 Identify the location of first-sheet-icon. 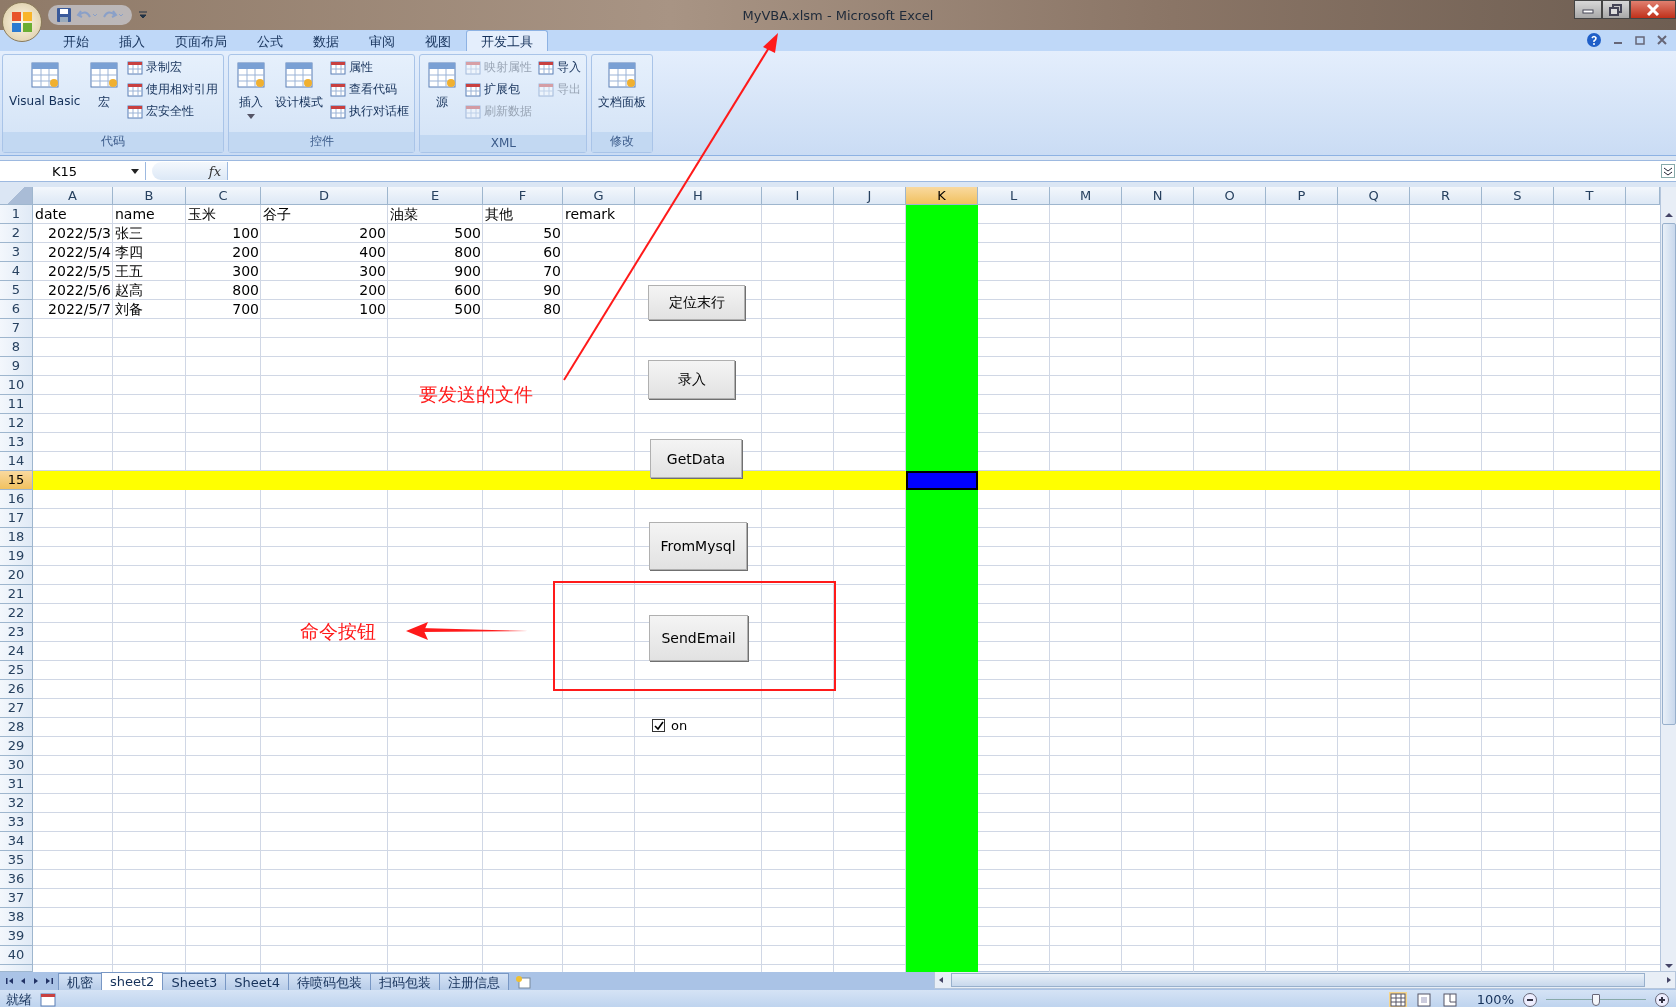
(10, 981).